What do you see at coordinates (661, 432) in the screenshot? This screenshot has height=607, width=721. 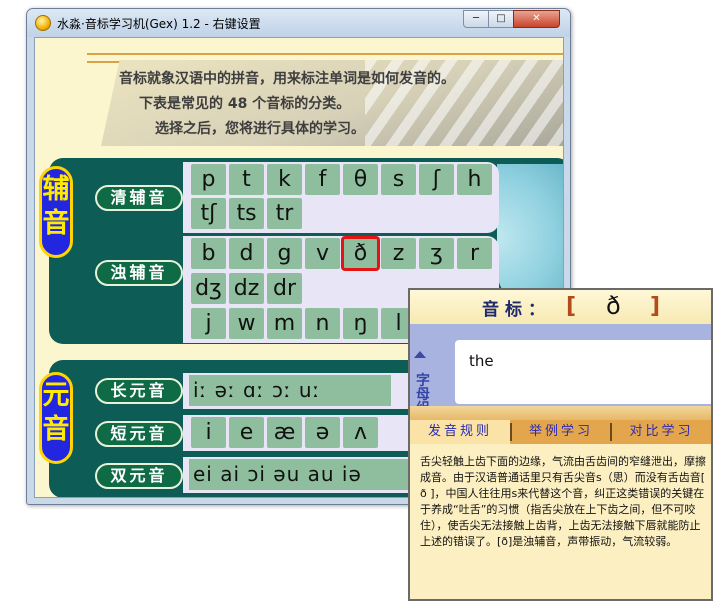 I see `tab-comparison-learning: 对比学习` at bounding box center [661, 432].